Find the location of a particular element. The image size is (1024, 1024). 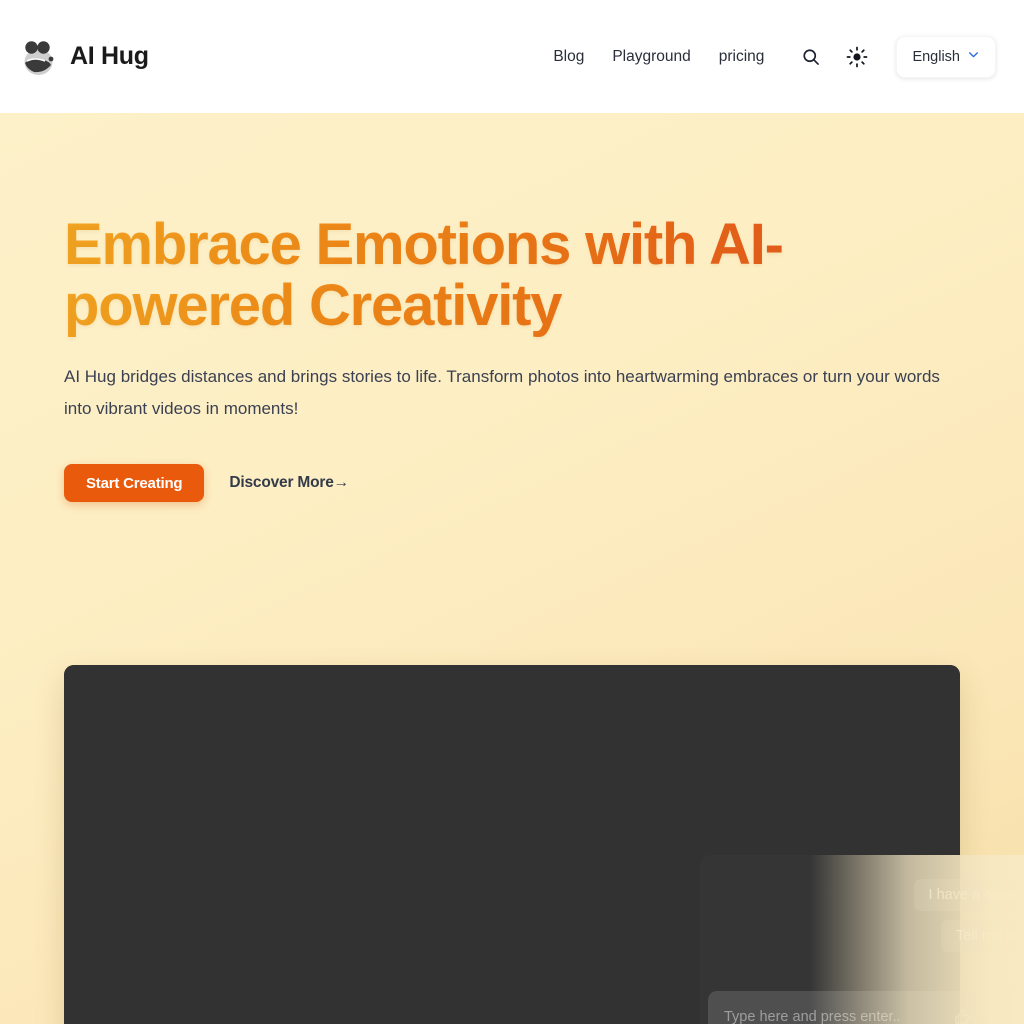

chat-widget-panel: I have a question Tell me more is located at coordinates (862, 939).